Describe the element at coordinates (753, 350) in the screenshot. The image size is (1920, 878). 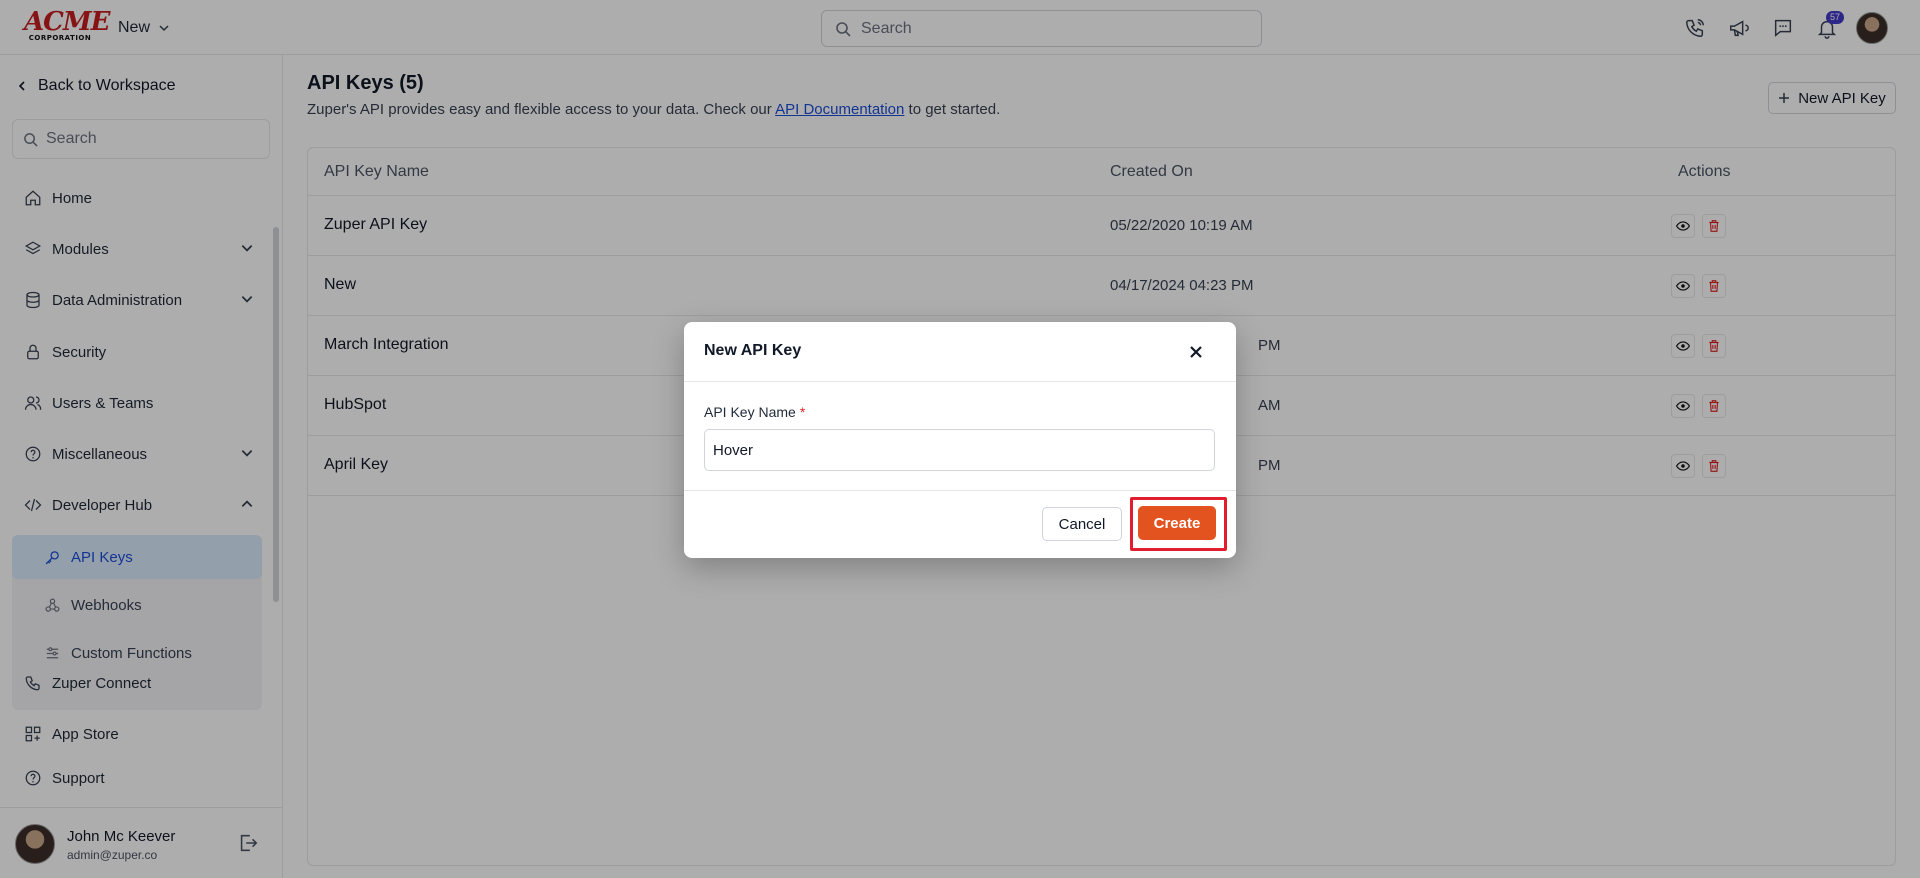
I see `dialog-title: New API Key` at that location.